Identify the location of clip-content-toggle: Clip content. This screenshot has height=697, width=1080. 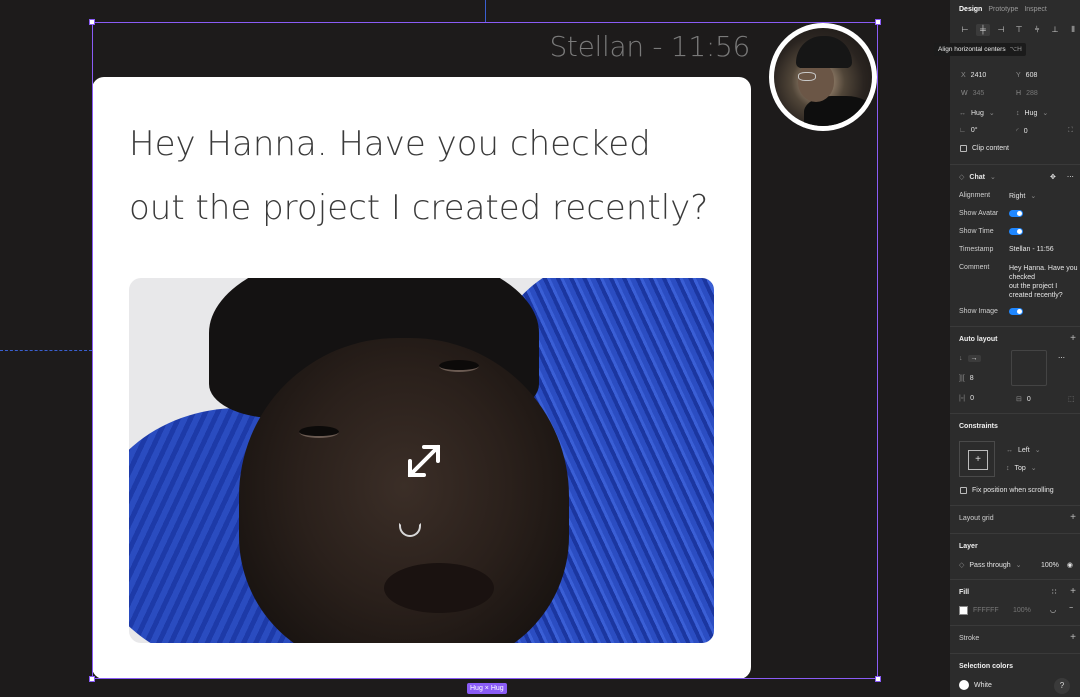
(984, 148).